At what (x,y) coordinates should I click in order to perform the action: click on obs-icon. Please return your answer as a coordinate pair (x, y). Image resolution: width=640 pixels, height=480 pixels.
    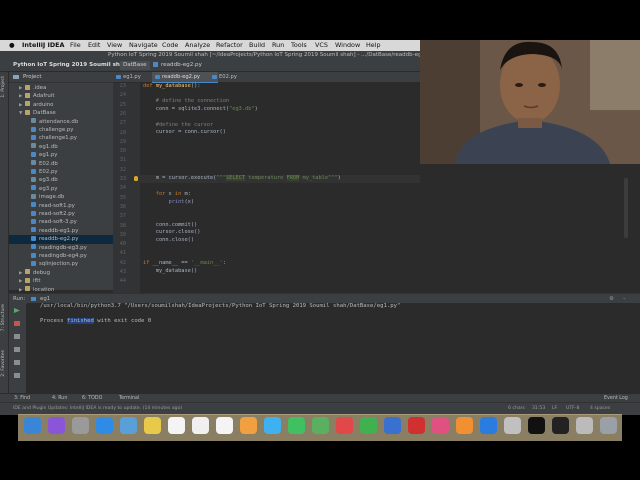
    Looking at the image, I should click on (560, 425).